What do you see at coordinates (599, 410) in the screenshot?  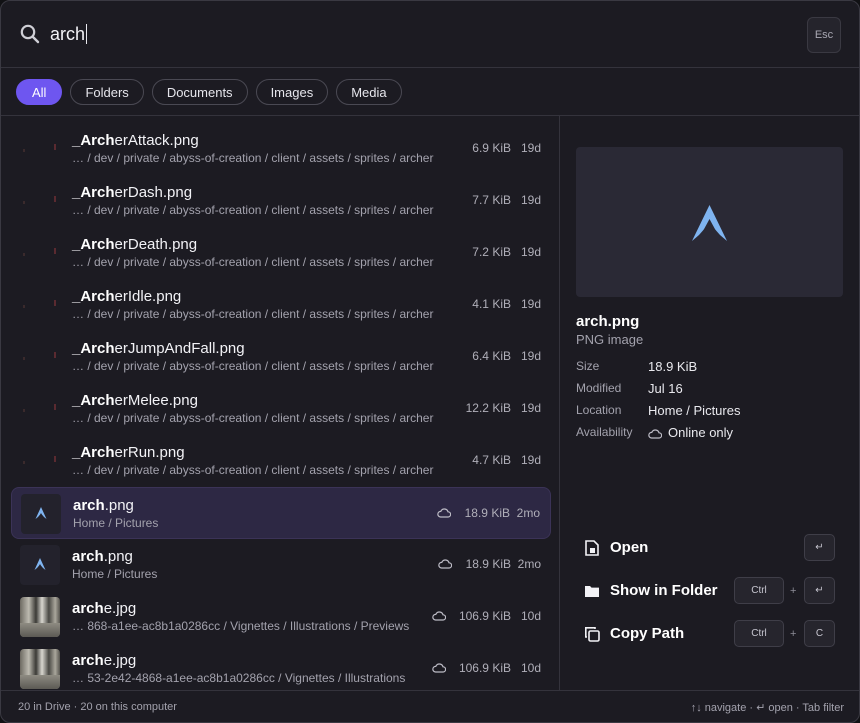 I see `meta-label-location: Location` at bounding box center [599, 410].